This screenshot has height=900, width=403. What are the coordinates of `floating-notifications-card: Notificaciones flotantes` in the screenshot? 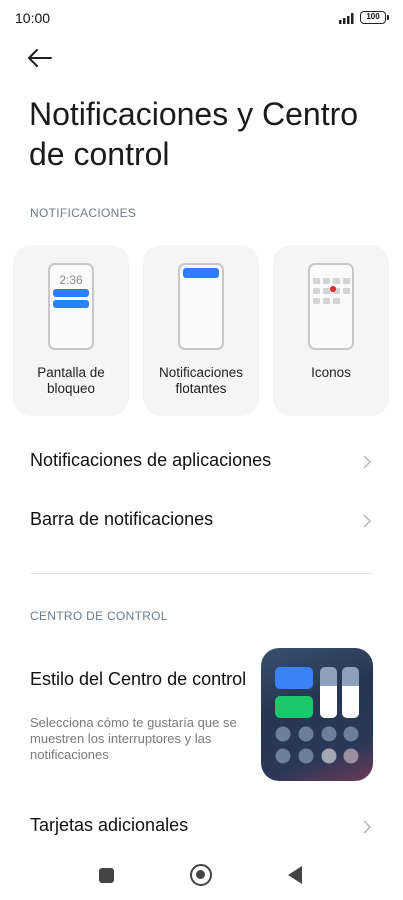 It's located at (201, 330).